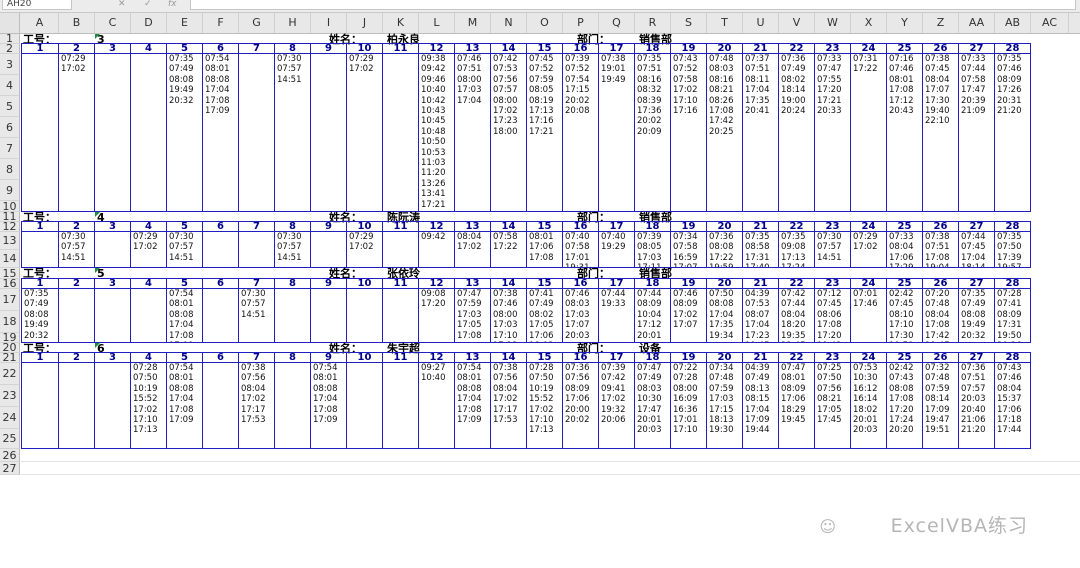 This screenshot has width=1080, height=568. Describe the element at coordinates (869, 23) in the screenshot. I see `column-header-x: X` at that location.